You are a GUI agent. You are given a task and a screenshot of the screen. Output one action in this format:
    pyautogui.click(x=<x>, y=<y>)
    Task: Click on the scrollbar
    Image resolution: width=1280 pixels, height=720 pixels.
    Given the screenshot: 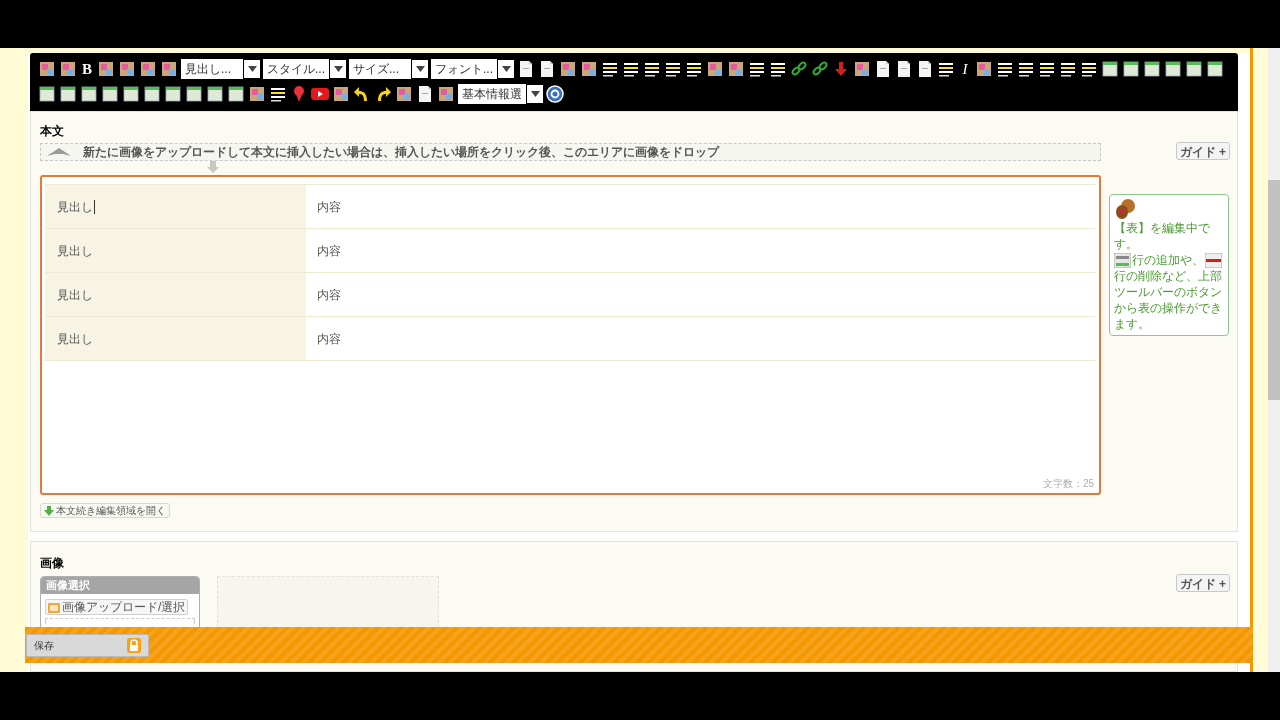 What is the action you would take?
    pyautogui.click(x=1274, y=360)
    